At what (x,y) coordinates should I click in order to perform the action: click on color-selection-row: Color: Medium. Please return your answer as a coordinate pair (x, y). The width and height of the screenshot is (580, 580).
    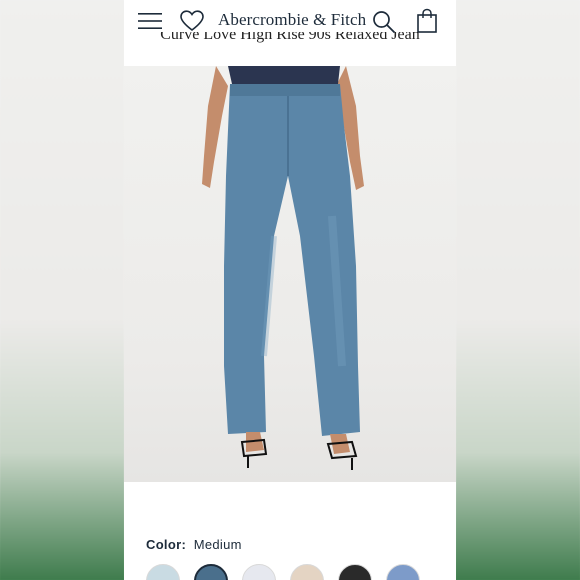
    Looking at the image, I should click on (194, 544).